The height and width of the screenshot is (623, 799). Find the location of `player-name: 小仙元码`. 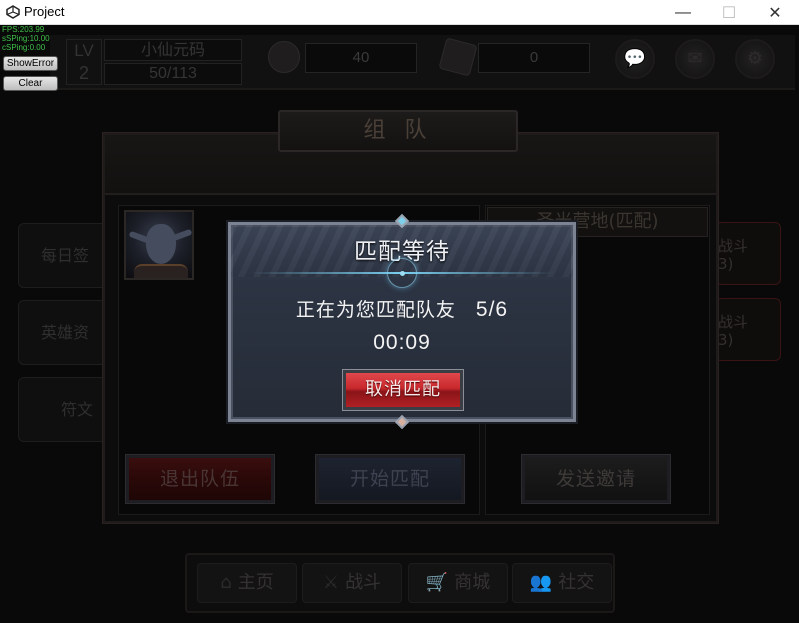

player-name: 小仙元码 is located at coordinates (173, 50).